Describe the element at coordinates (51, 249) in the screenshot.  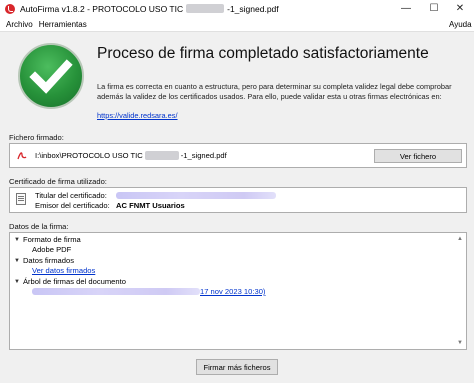
I see `tree-item-format-value: Adobe PDF` at that location.